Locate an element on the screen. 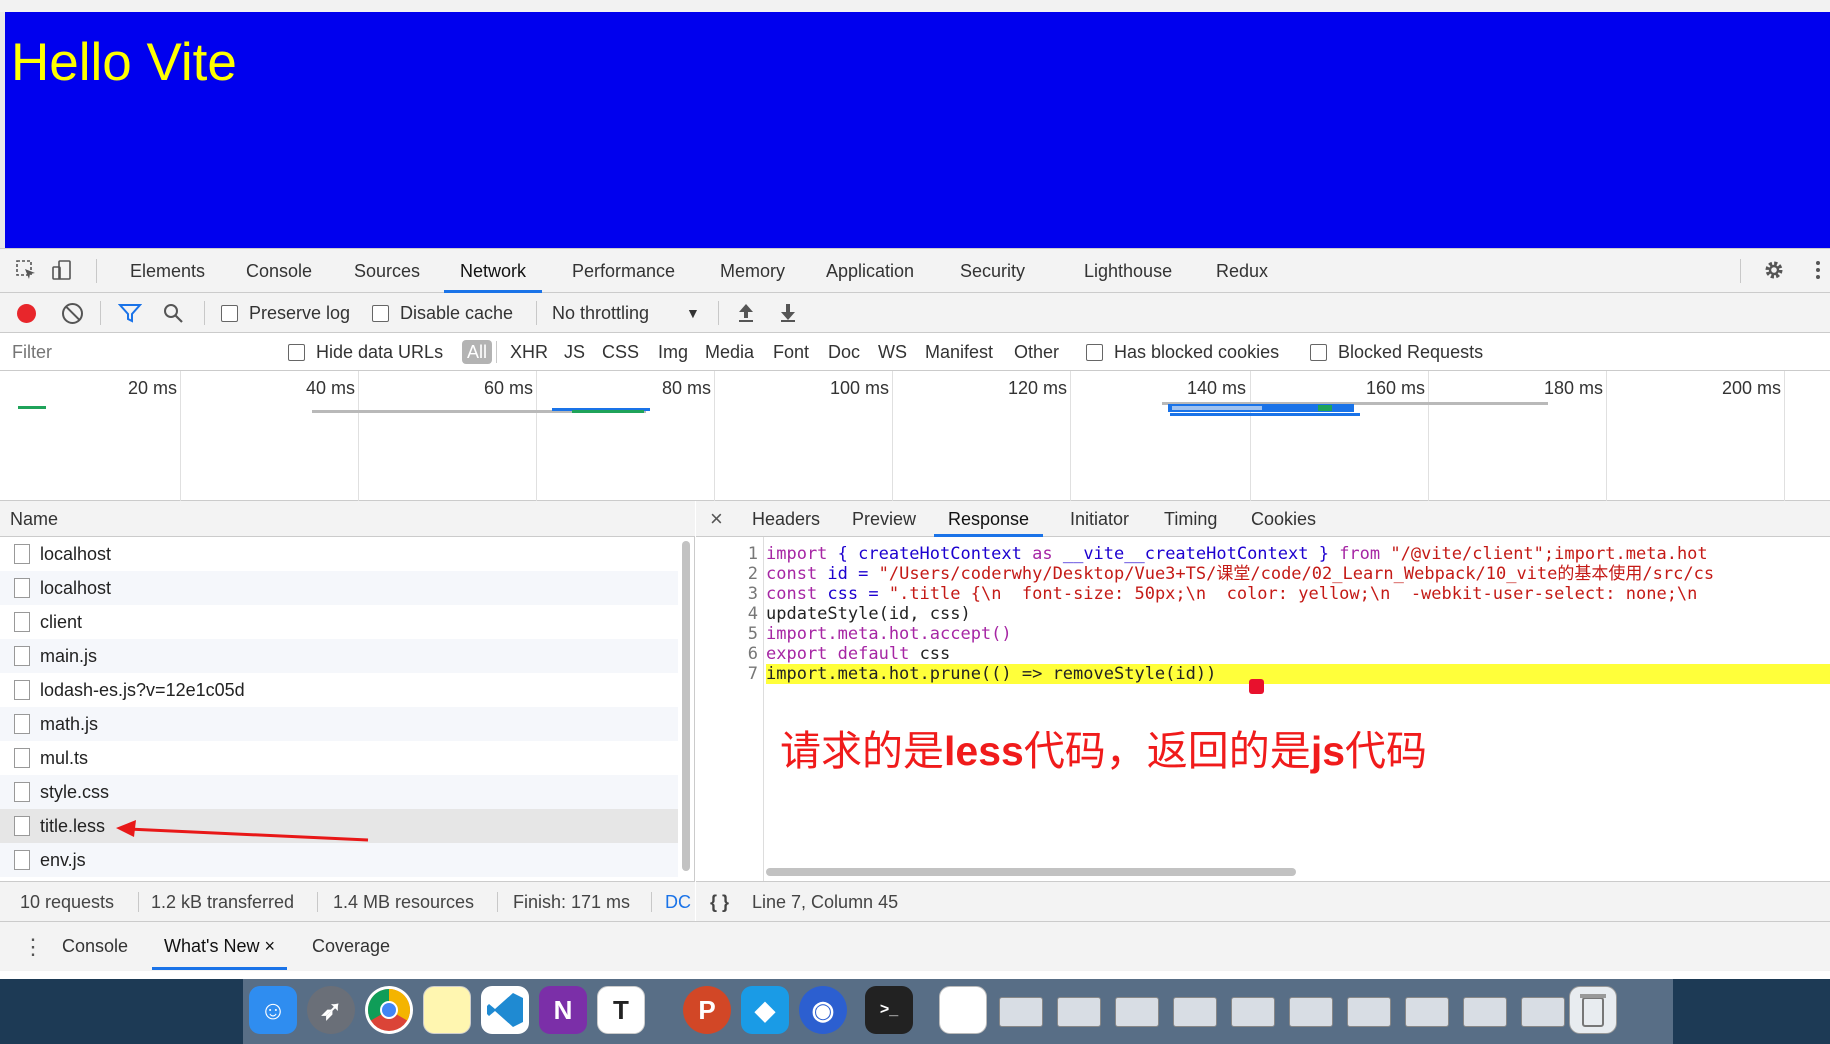  request-name: math.js is located at coordinates (69, 724).